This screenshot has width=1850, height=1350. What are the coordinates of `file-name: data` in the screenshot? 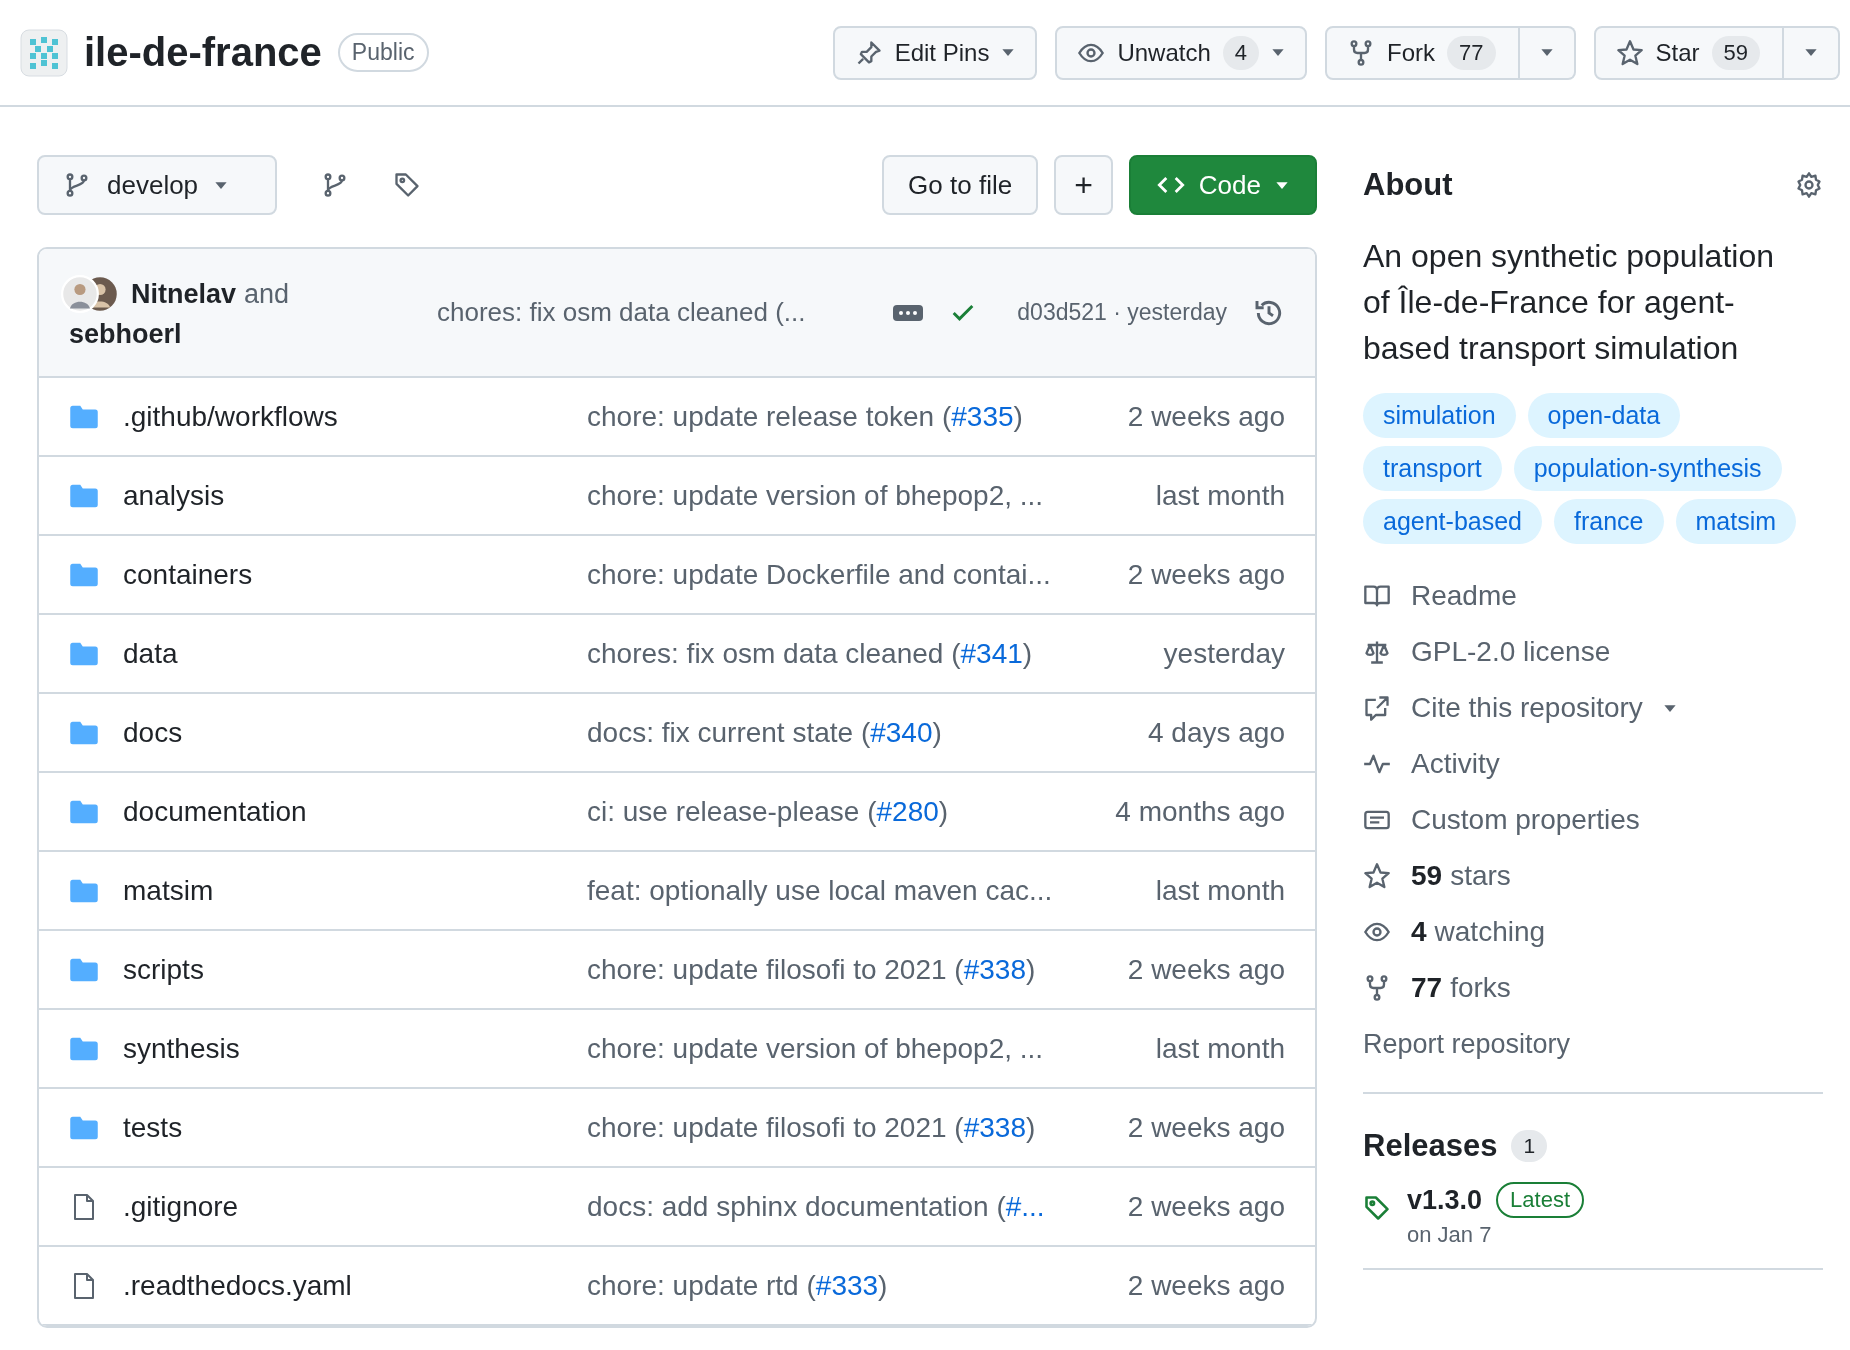 It's located at (355, 653).